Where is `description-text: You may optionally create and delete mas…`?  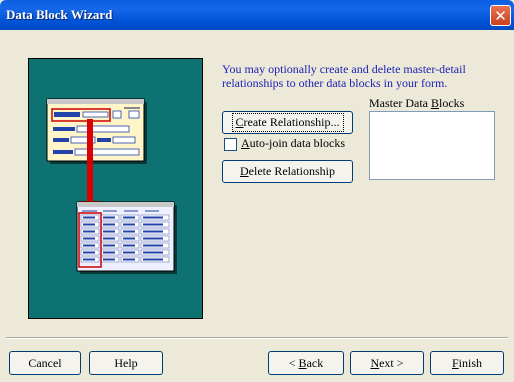 description-text: You may optionally create and delete mas… is located at coordinates (344, 76).